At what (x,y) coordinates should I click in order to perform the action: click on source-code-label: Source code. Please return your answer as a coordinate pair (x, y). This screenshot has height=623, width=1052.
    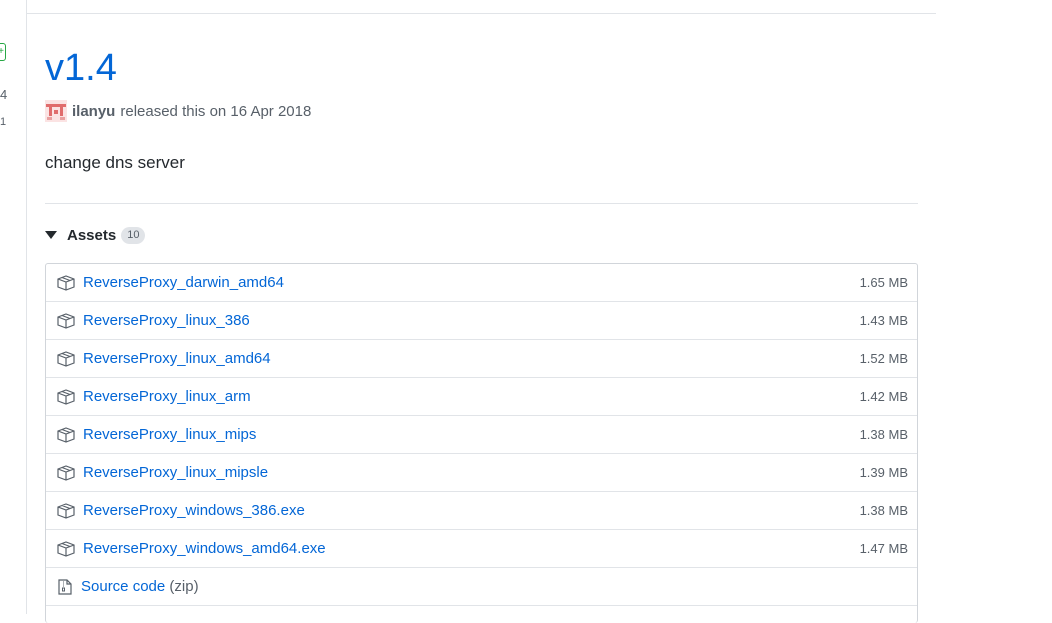
    Looking at the image, I should click on (123, 586).